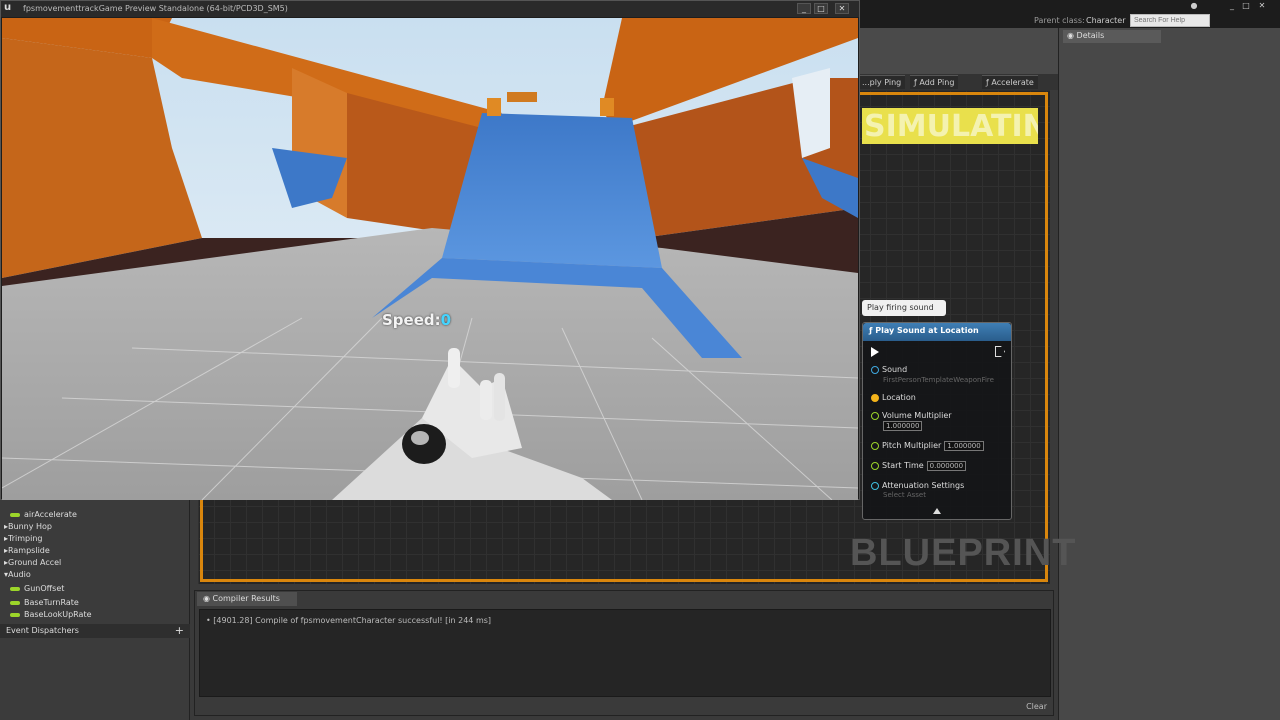  I want to click on item-label: airAccelerate, so click(50, 514).